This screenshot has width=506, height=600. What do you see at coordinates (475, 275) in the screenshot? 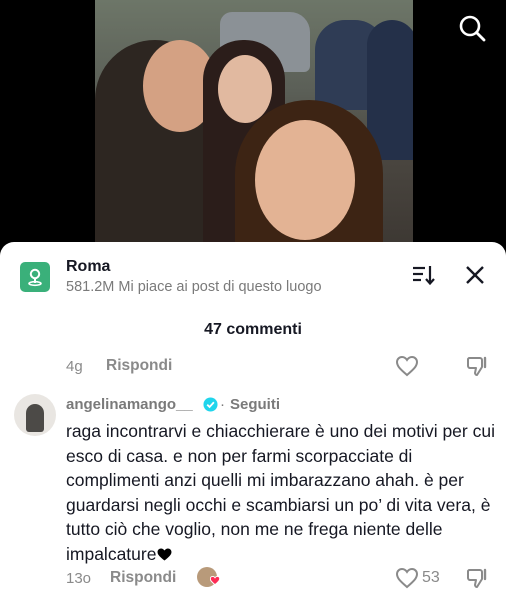
I see `close-icon` at bounding box center [475, 275].